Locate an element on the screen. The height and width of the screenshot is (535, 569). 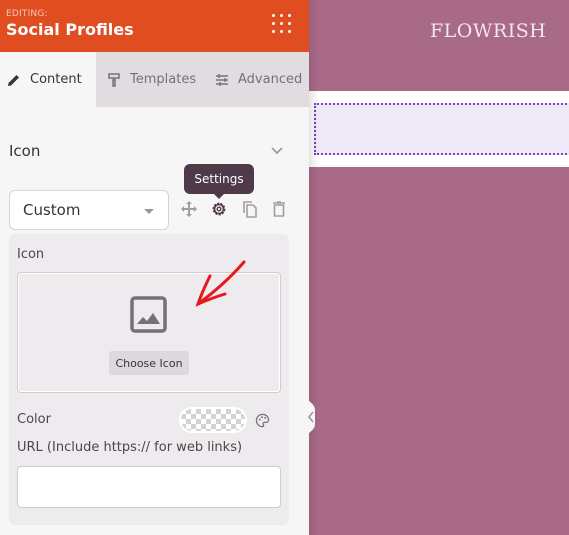
sliders-icon is located at coordinates (222, 79).